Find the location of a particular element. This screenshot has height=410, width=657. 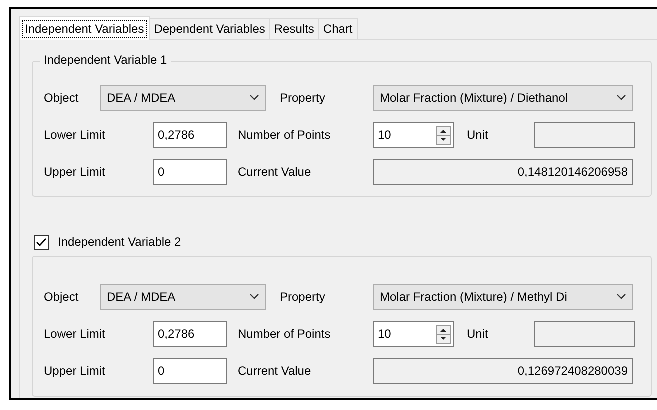

property-dropdown: Molar Fraction (Mixture) / Methyl Di is located at coordinates (503, 297).